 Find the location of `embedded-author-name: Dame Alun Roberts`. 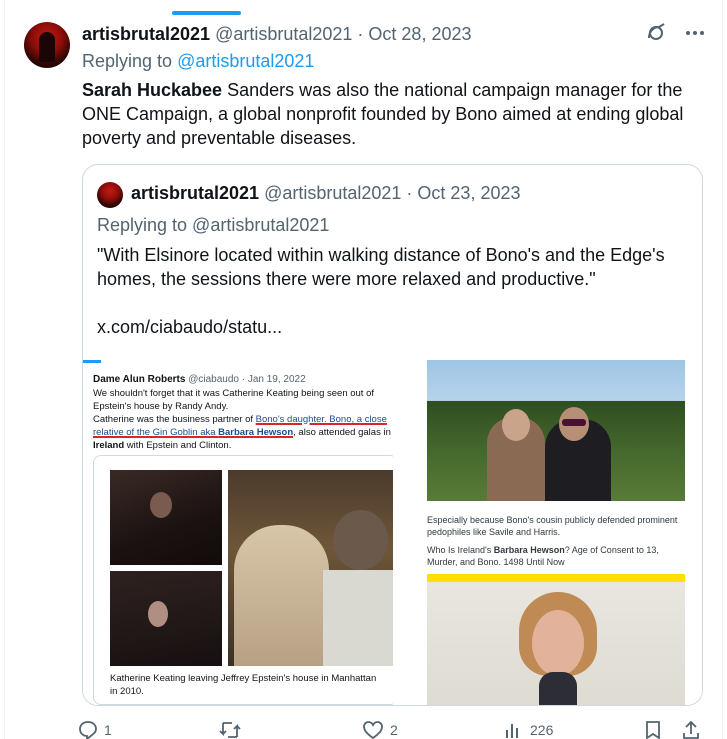

embedded-author-name: Dame Alun Roberts is located at coordinates (139, 379).